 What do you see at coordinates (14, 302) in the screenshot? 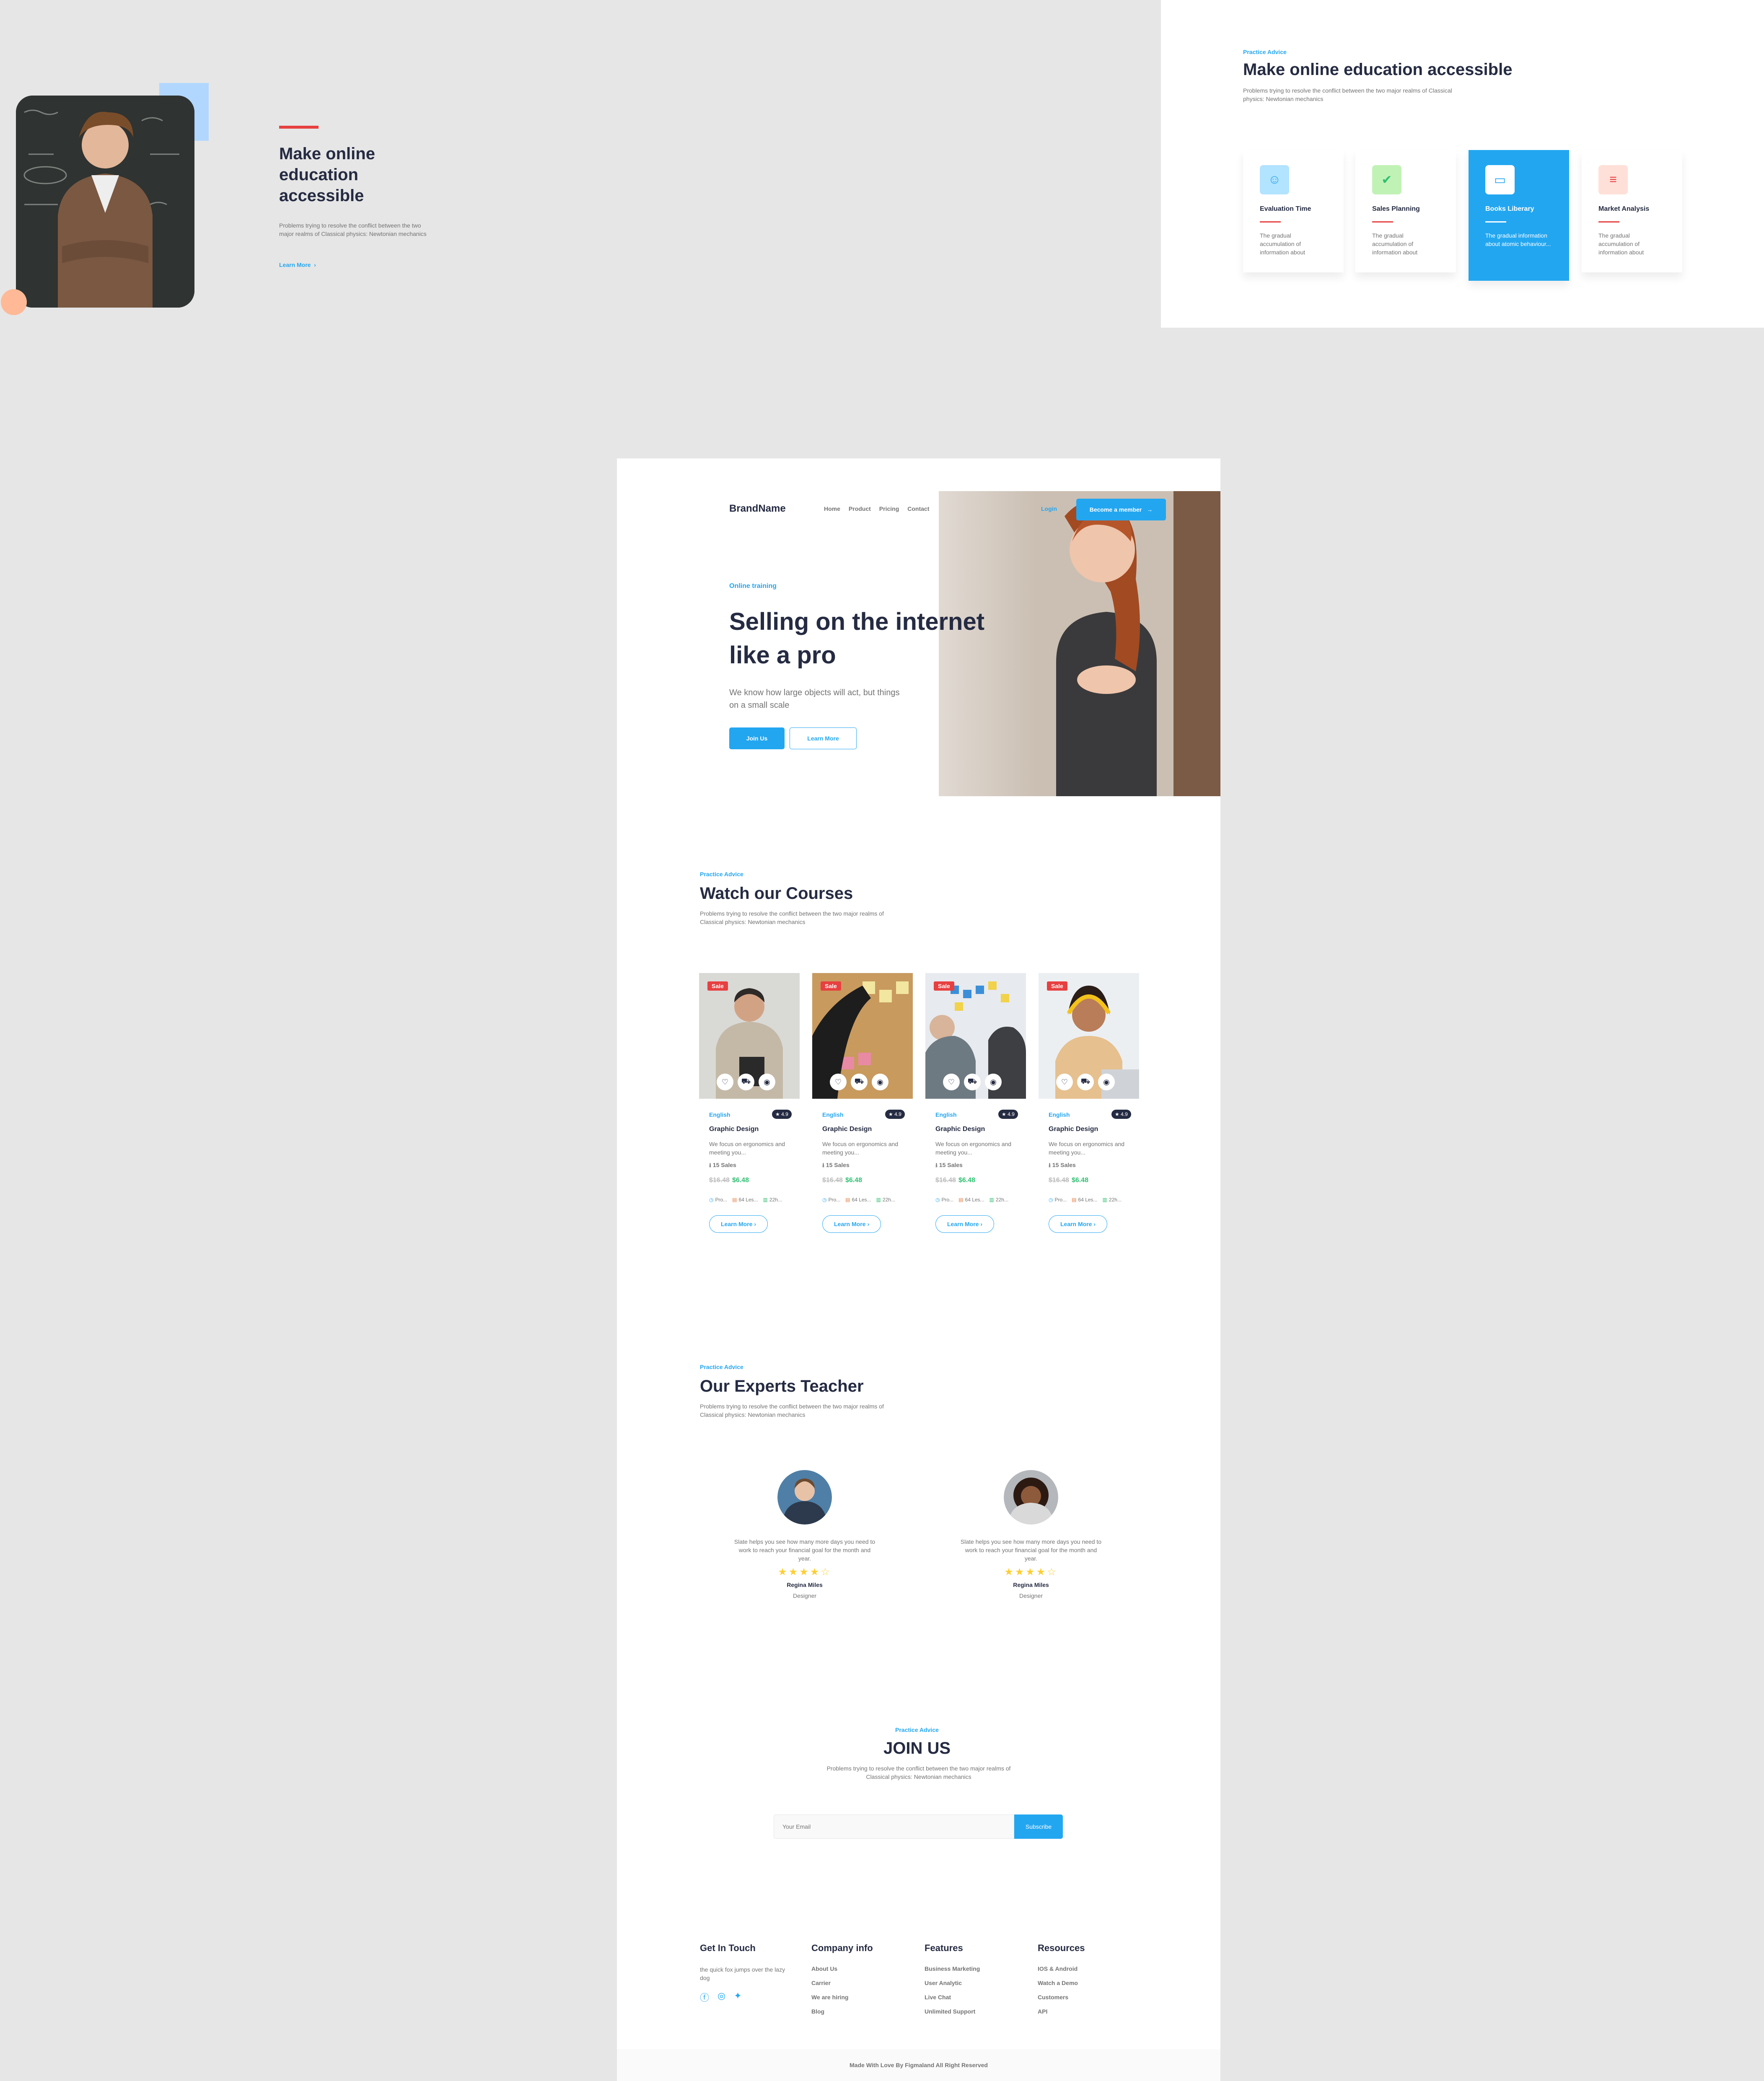
I see `decorative-circle` at bounding box center [14, 302].